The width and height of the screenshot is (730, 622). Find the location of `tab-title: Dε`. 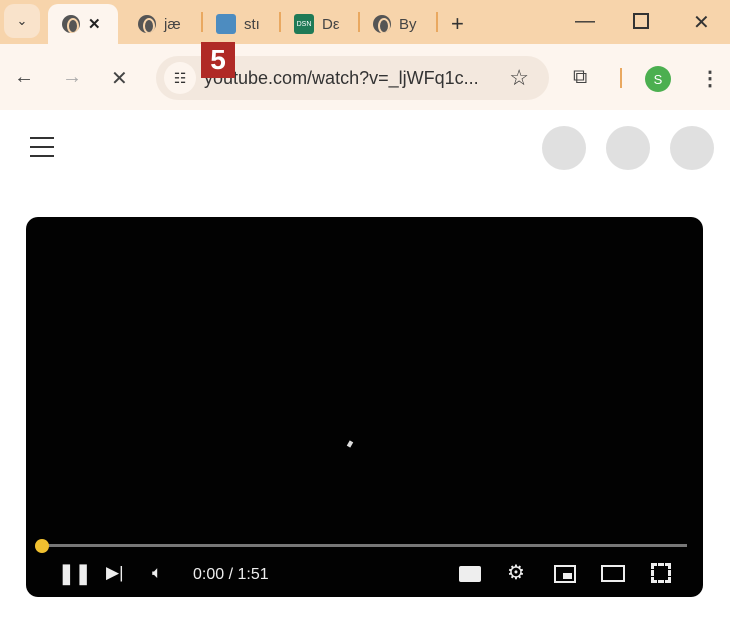

tab-title: Dε is located at coordinates (331, 24).